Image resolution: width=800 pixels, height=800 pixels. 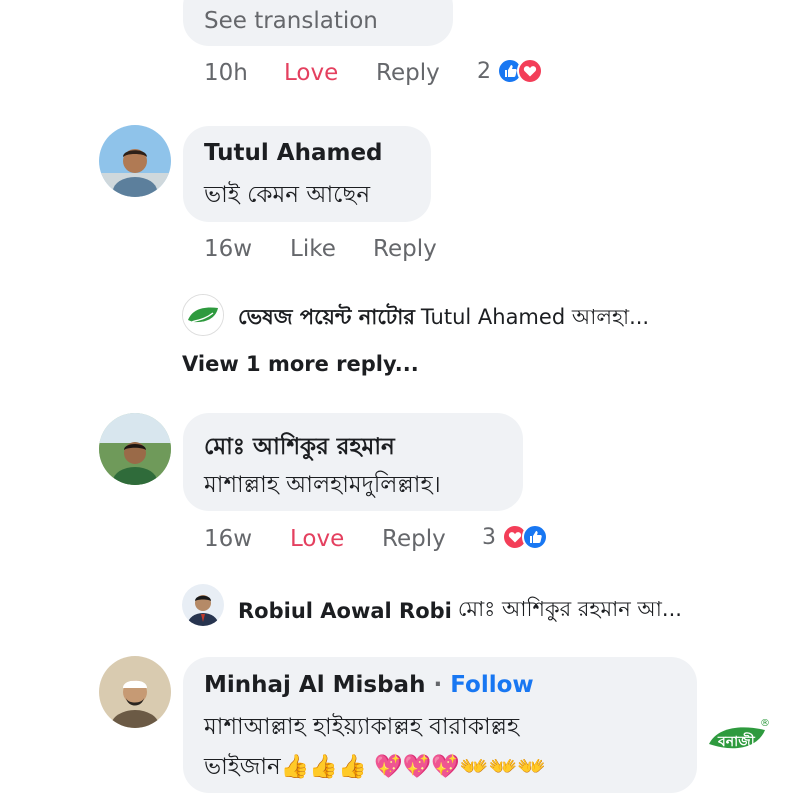 I want to click on watermark-logo: বনাজী ®, so click(x=738, y=738).